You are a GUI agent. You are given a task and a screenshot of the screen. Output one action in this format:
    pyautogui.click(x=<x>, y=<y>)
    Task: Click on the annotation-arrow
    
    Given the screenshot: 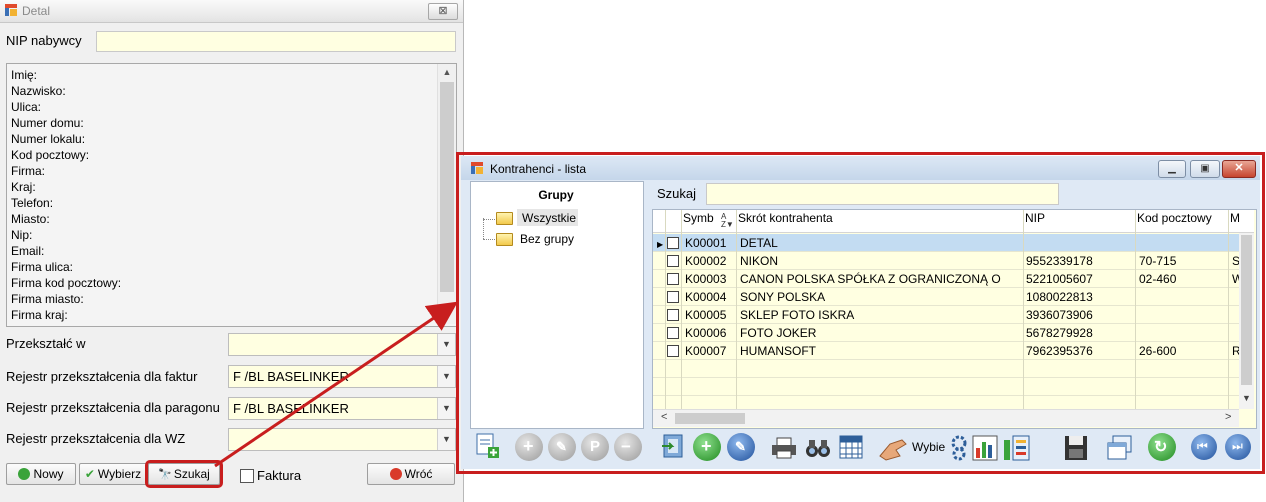 What is the action you would take?
    pyautogui.click(x=336, y=384)
    